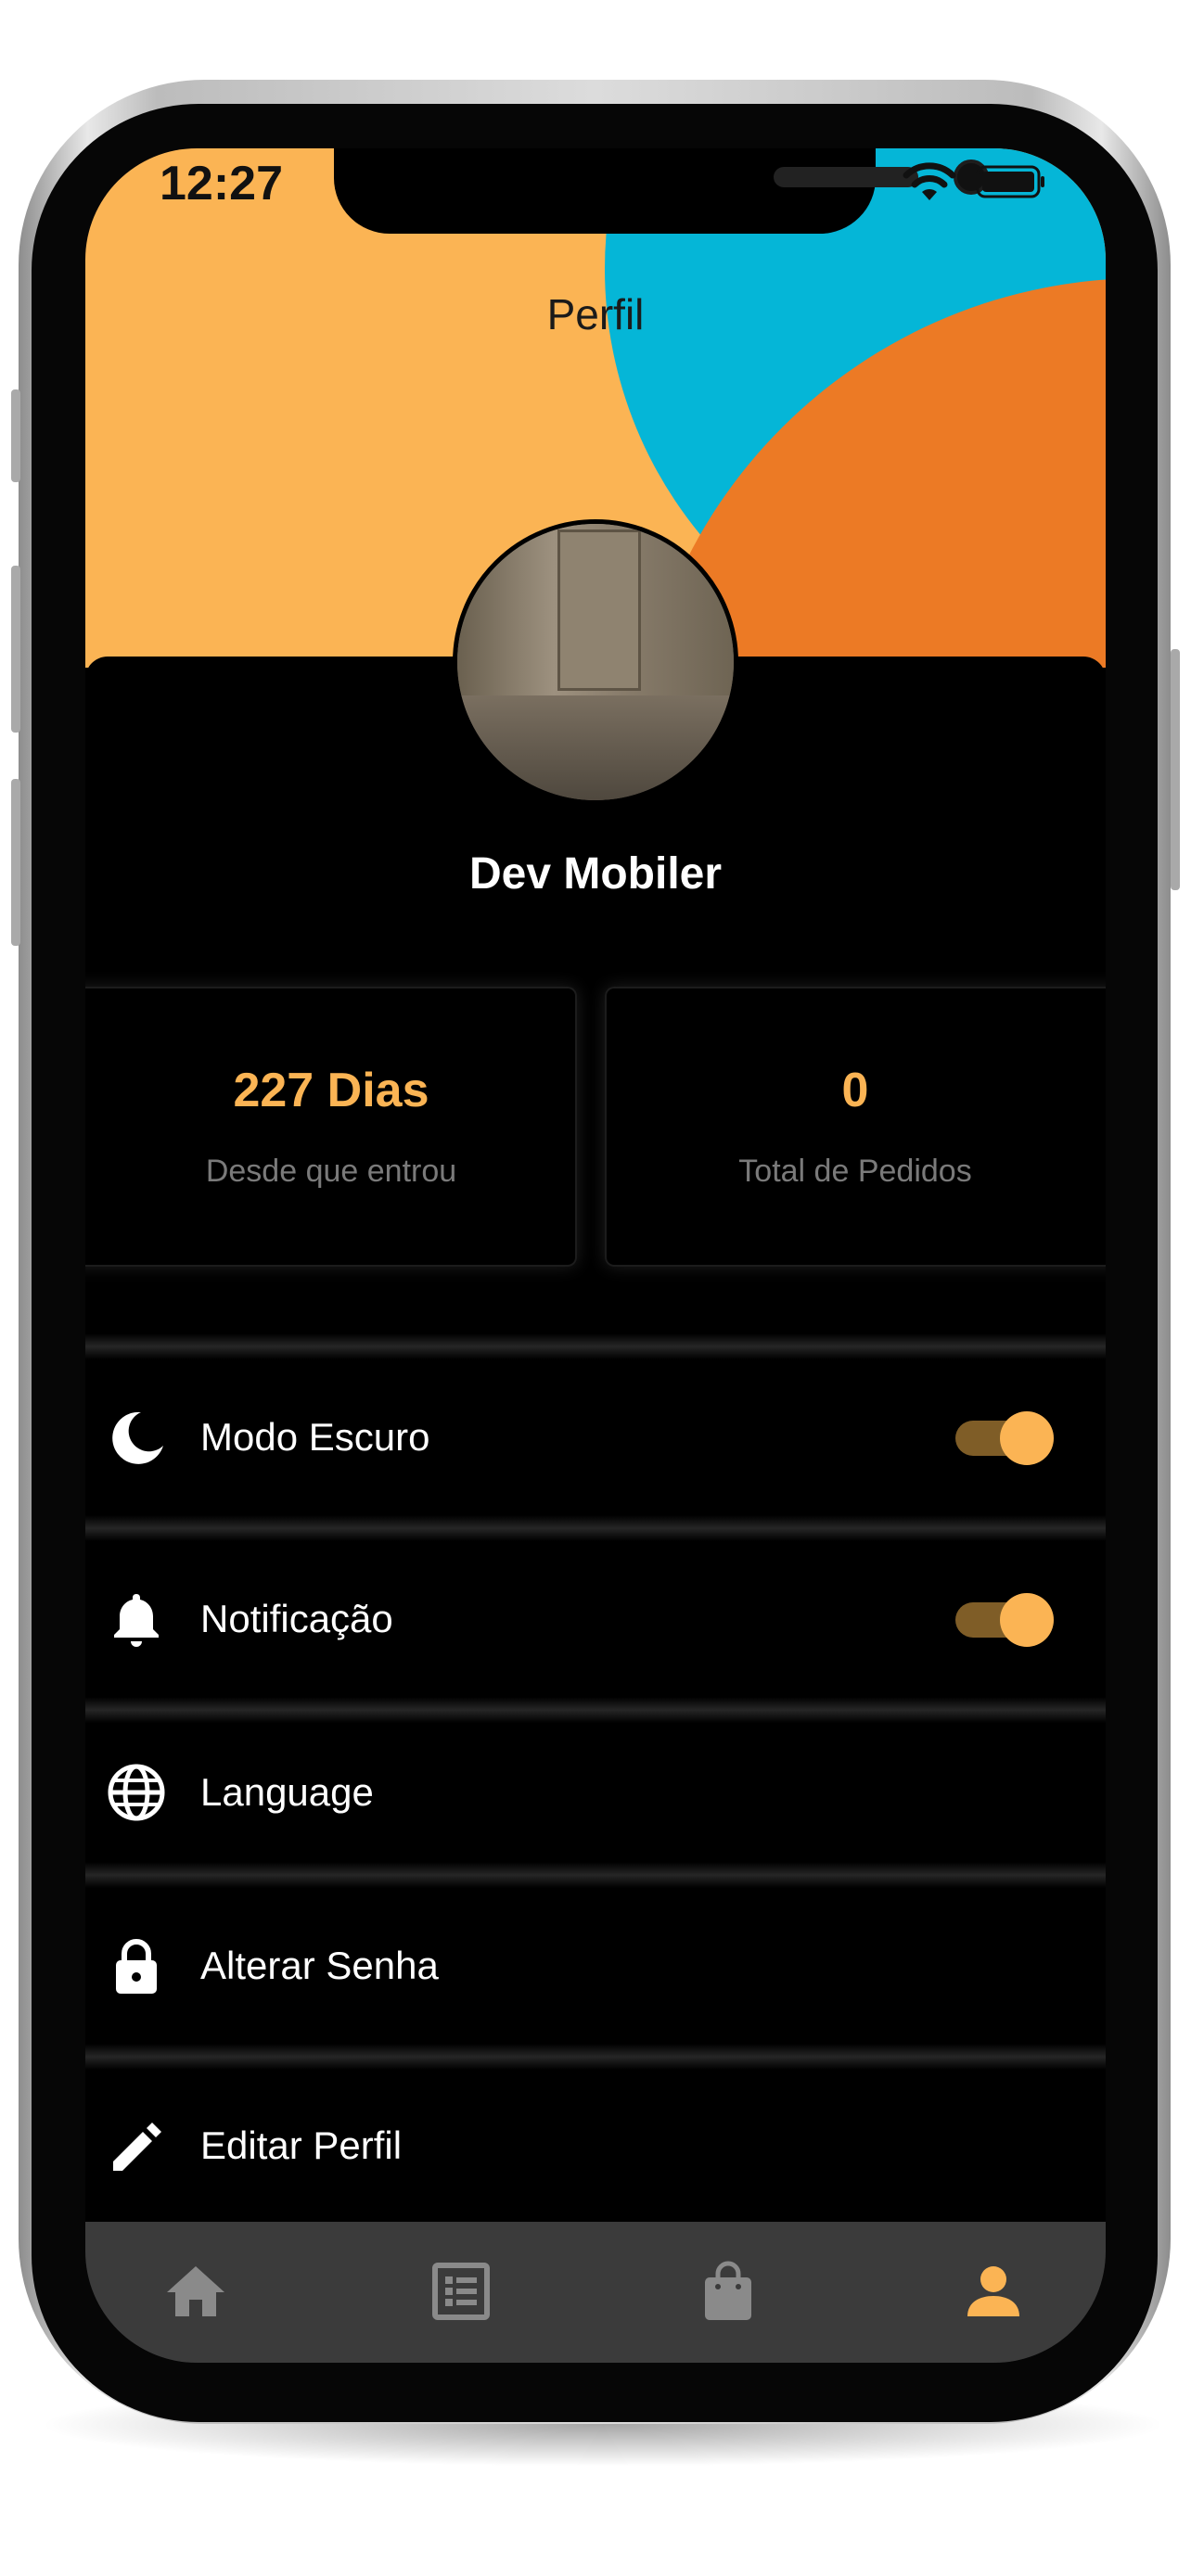 Image resolution: width=1191 pixels, height=2576 pixels. I want to click on page-title: Perfil, so click(595, 314).